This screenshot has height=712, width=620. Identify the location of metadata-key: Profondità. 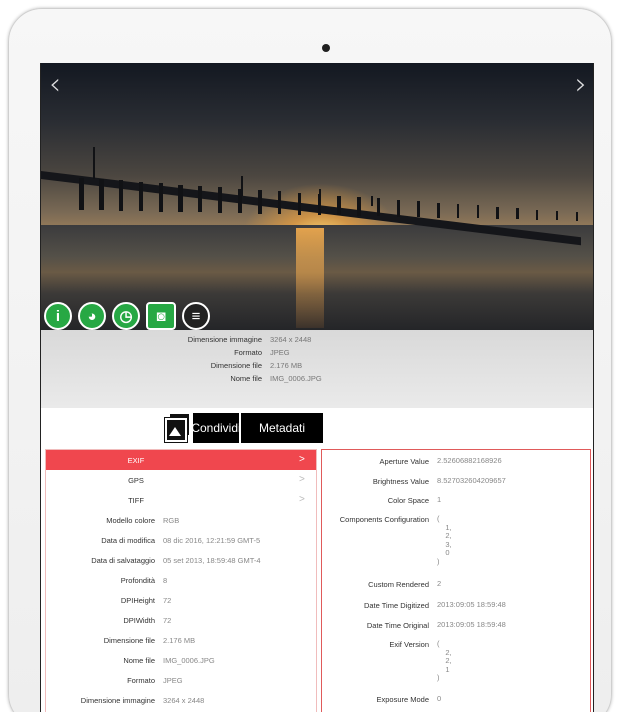
(137, 580).